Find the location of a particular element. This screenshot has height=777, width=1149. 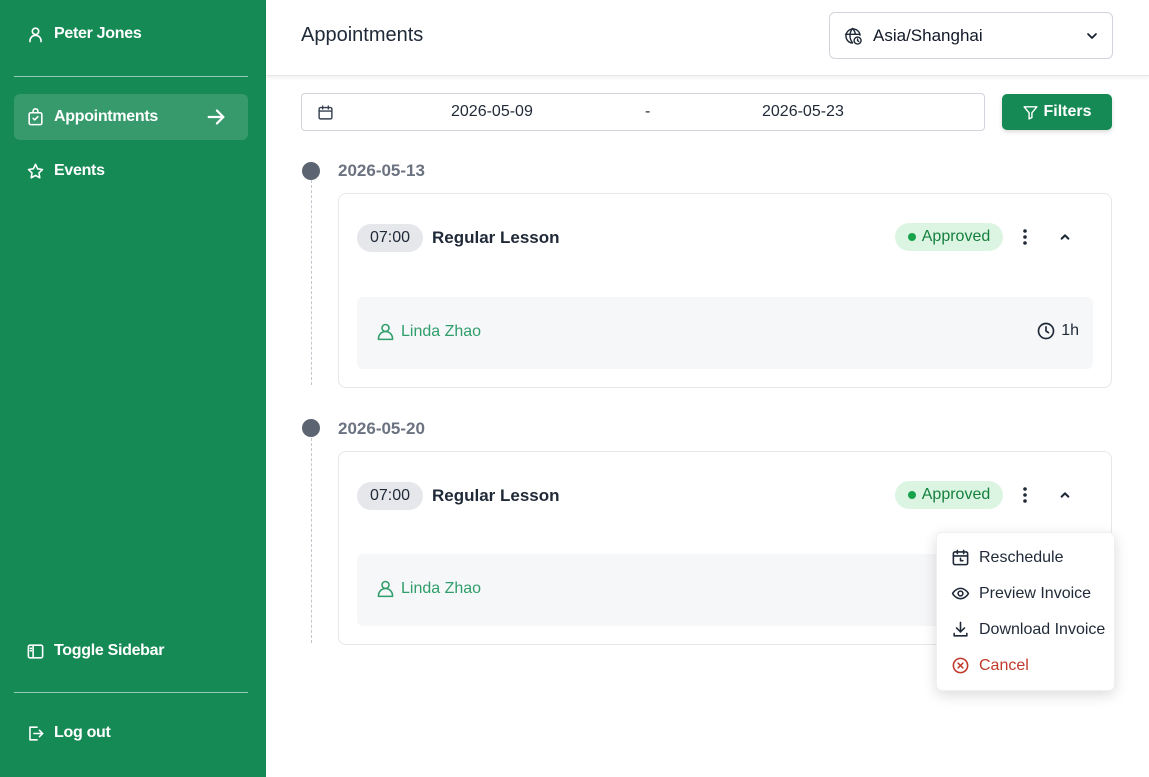

calendar-icon is located at coordinates (325, 112).